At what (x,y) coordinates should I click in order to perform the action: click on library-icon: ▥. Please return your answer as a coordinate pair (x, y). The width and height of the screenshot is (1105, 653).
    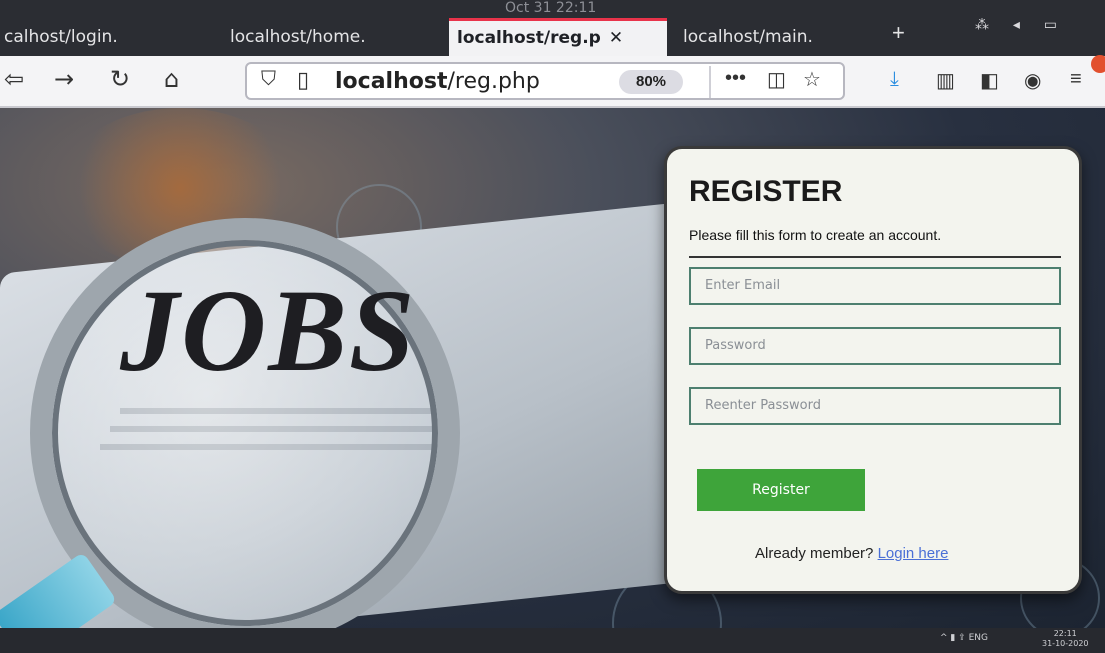
    Looking at the image, I should click on (945, 80).